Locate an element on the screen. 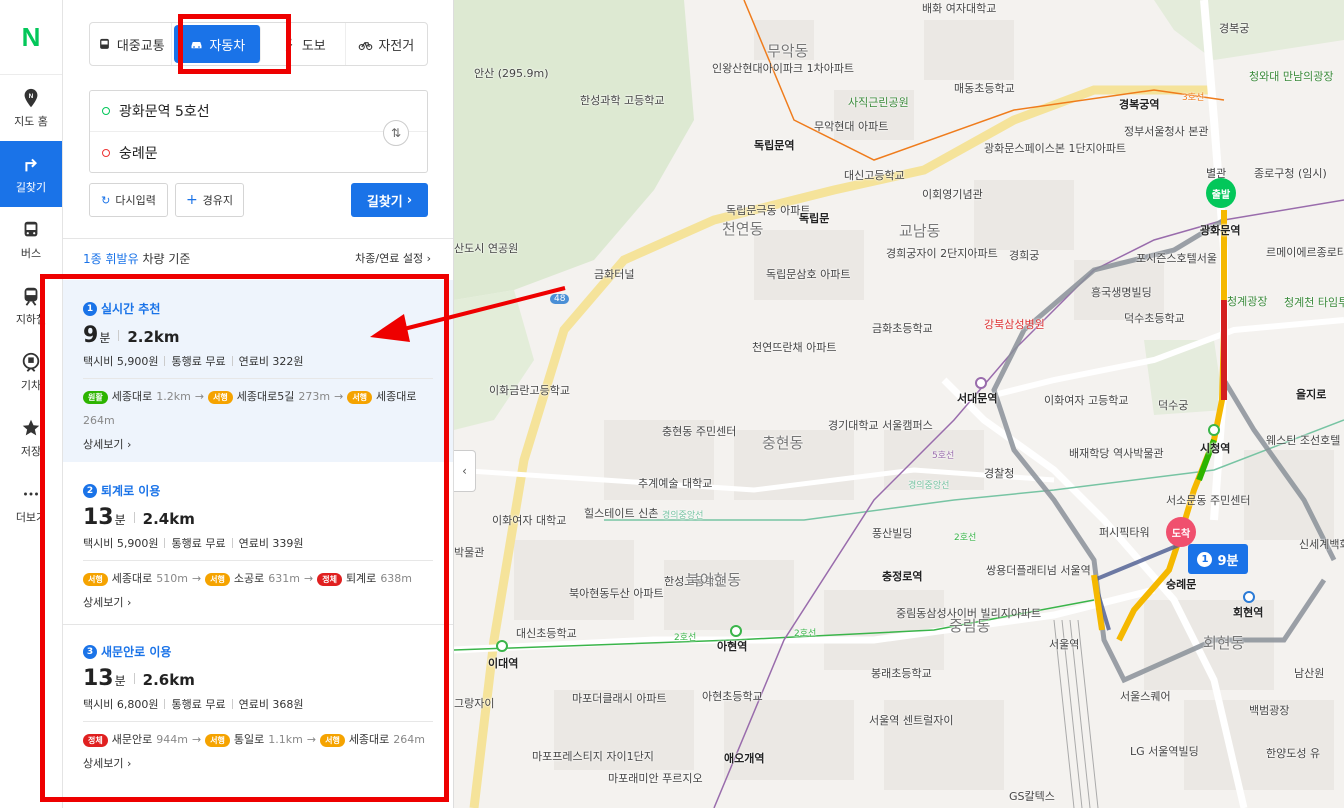  map-label: 경기대학교 서울캠퍼스 is located at coordinates (880, 425).